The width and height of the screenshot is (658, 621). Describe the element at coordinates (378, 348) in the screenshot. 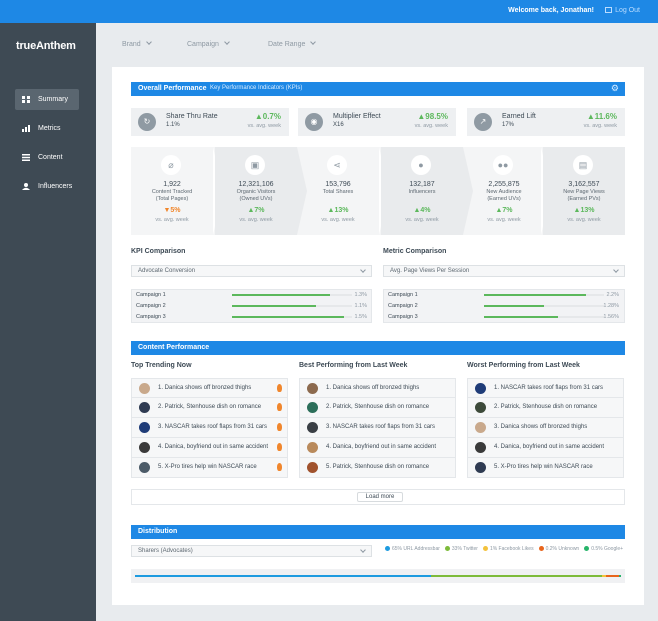

I see `content-performance-header: Content Performance` at that location.